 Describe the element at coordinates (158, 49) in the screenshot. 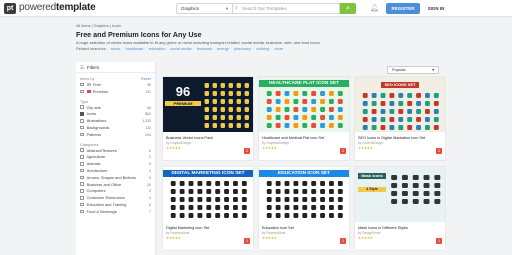

I see `related-tag: education ·` at that location.